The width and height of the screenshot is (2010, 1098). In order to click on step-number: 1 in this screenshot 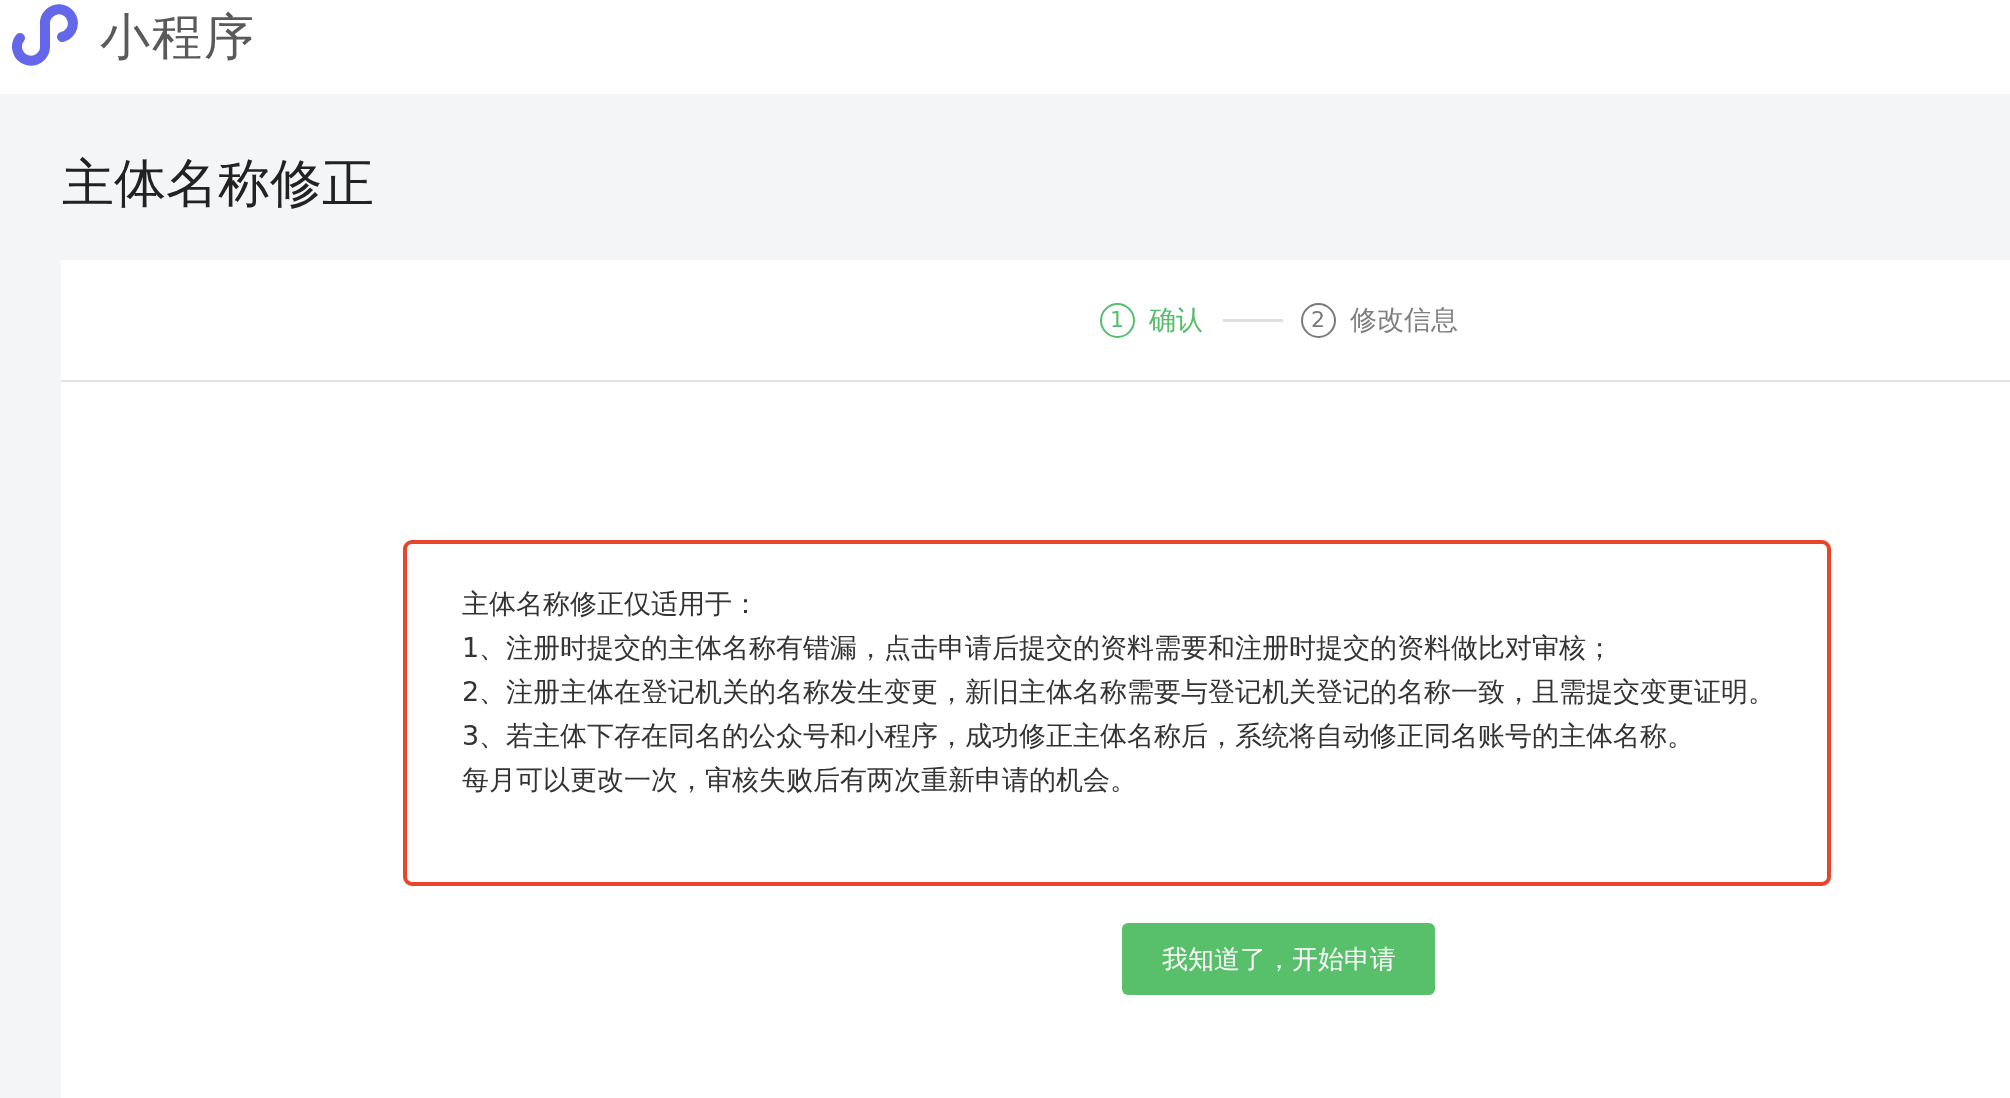, I will do `click(1117, 320)`.